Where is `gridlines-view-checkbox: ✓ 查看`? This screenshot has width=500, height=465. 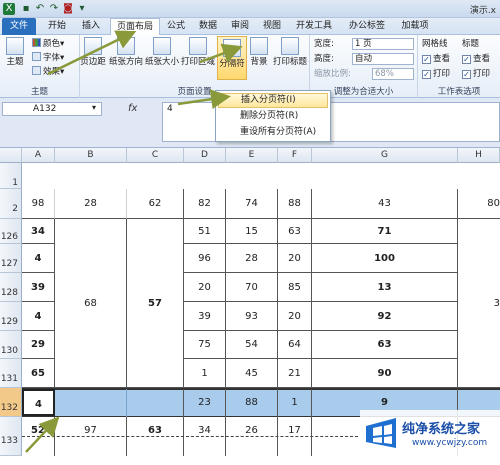
gridlines-view-checkbox: ✓ 查看 is located at coordinates (436, 59).